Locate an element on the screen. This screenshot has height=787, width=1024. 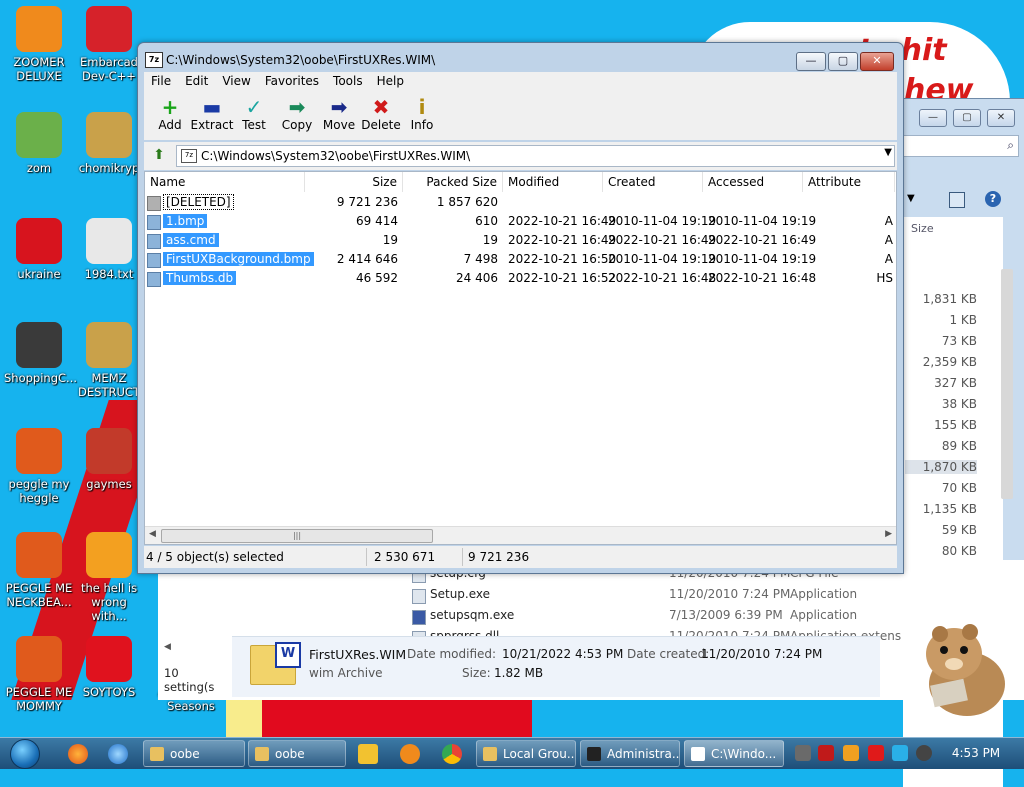
desktop-icon: PEGGLE ME MOMMY is located at coordinates (39, 674).